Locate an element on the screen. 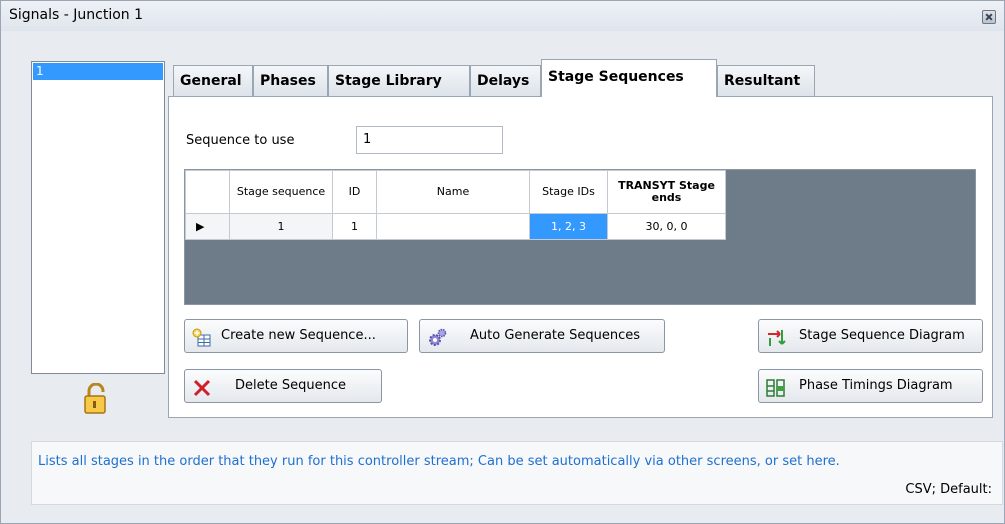 The image size is (1005, 524). title-bar: Signals - Junction 1 is located at coordinates (502, 16).